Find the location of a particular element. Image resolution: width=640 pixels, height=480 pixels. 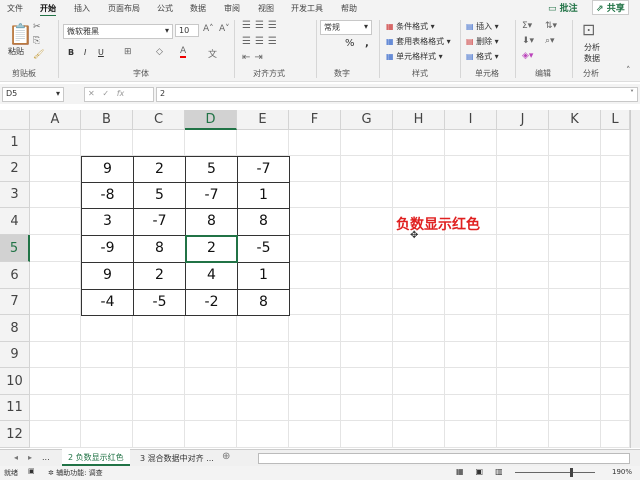

collapse-ribbon-icon: ˄ is located at coordinates (628, 71).